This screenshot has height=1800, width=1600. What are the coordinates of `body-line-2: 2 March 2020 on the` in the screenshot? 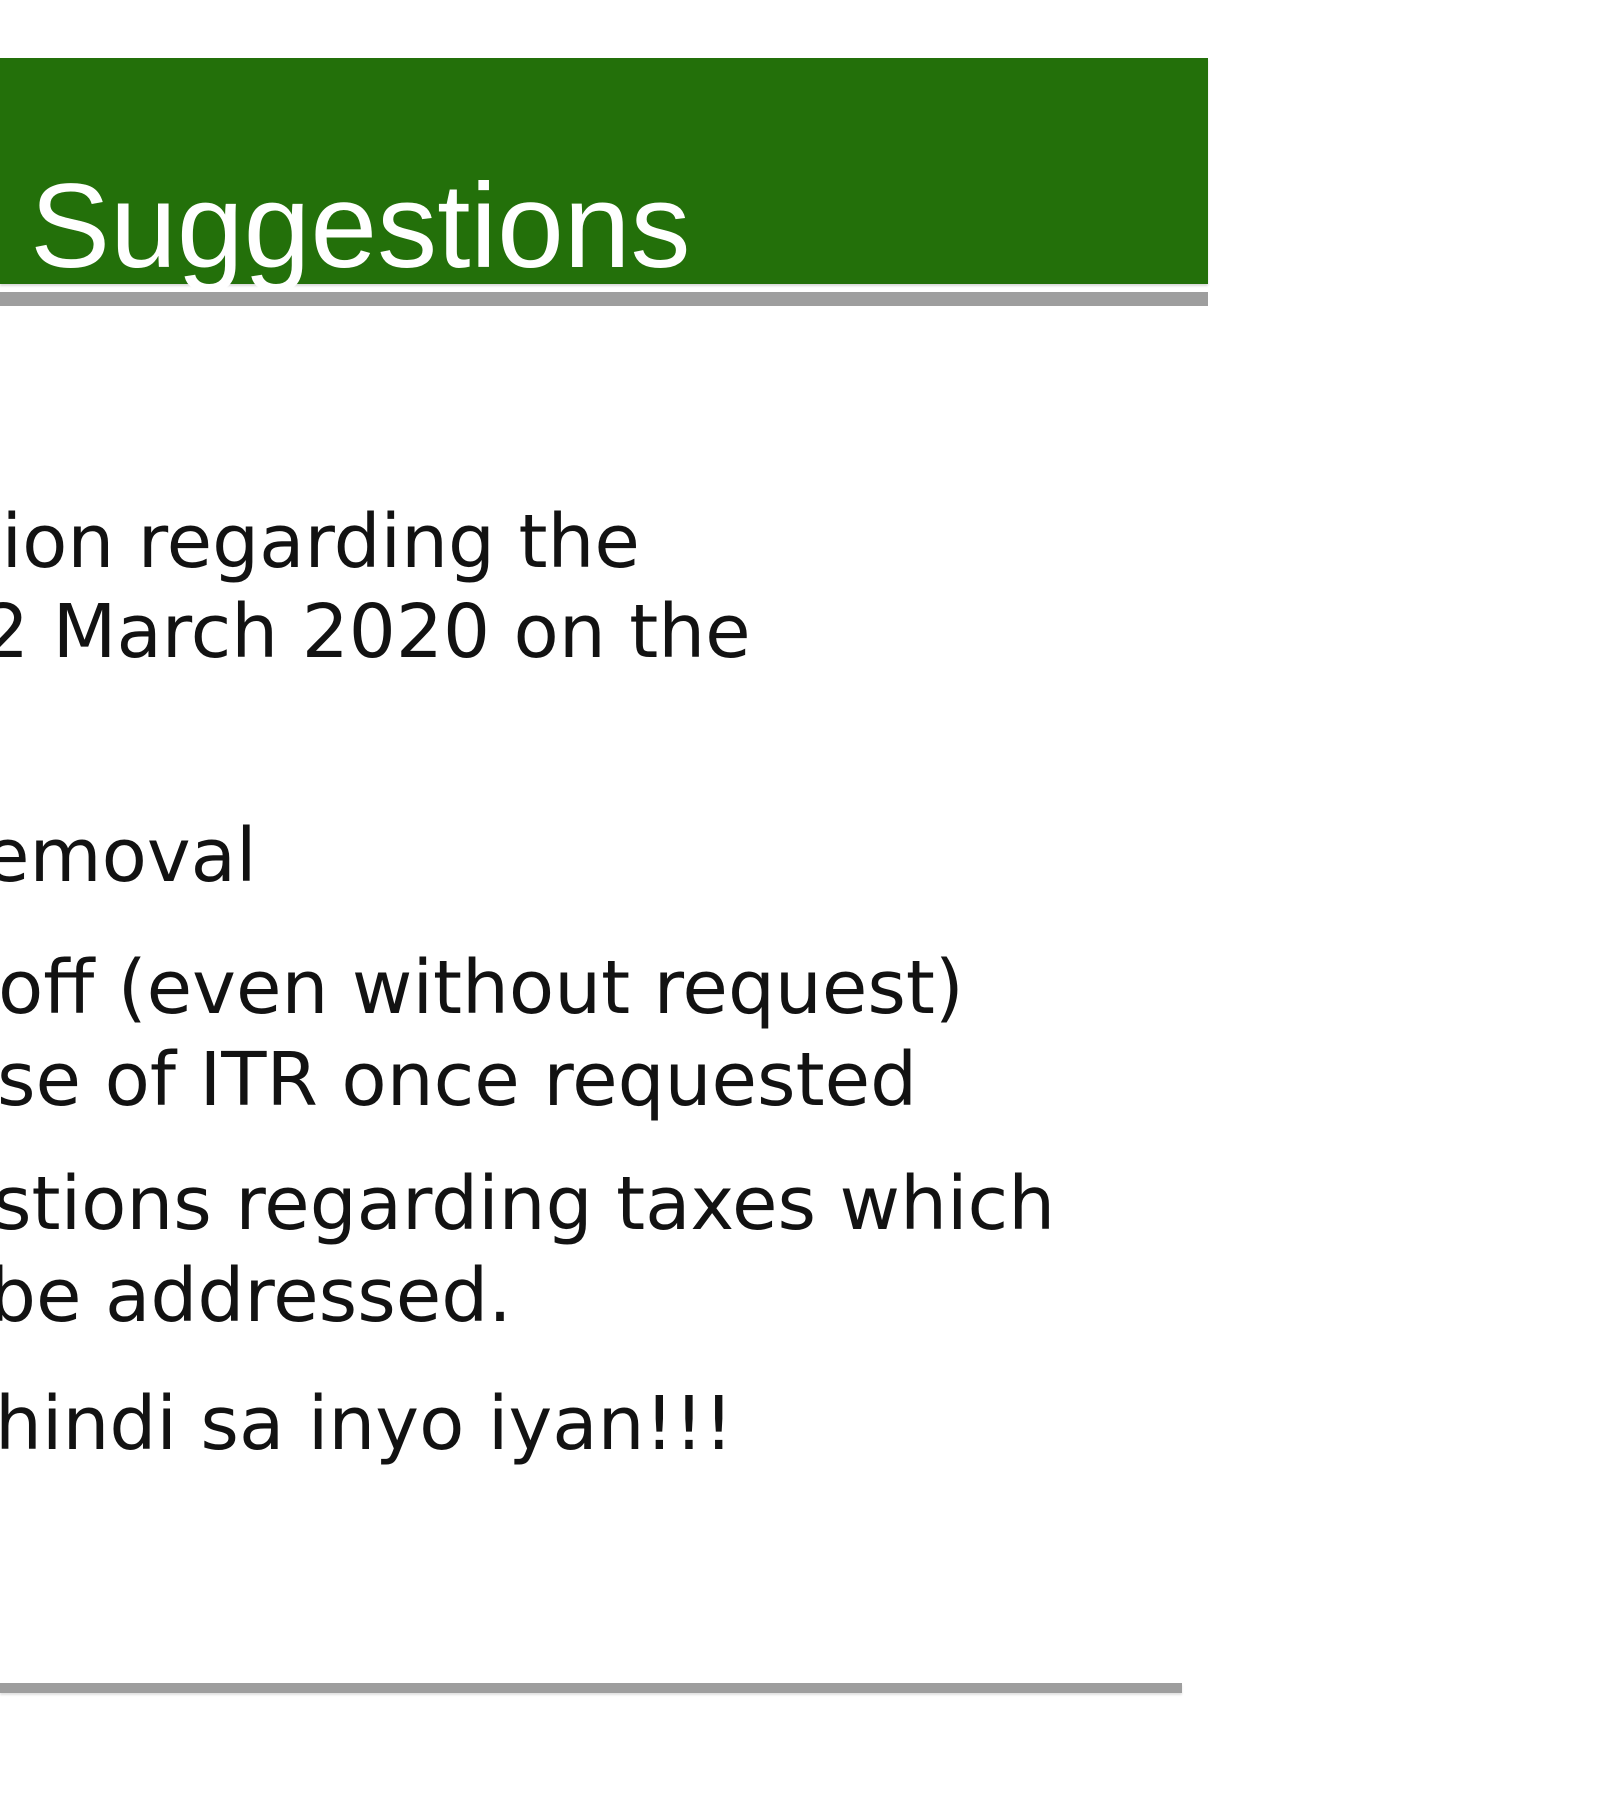 It's located at (375, 632).